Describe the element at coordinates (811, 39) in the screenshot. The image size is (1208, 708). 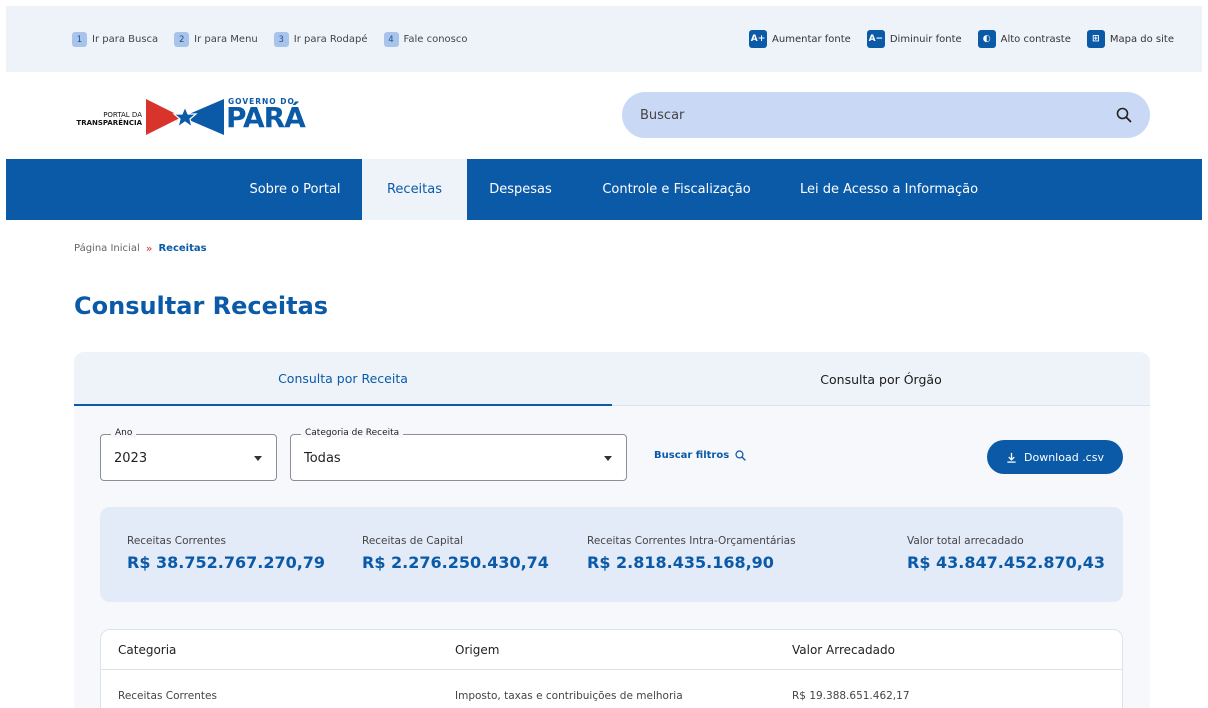
I see `increase-font-label: Aumentar fonte` at that location.